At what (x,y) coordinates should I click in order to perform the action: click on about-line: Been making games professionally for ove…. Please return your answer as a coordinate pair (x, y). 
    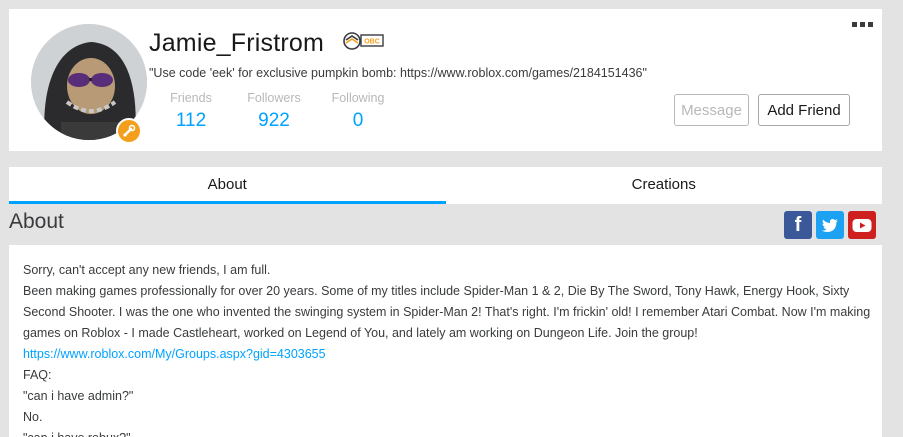
    Looking at the image, I should click on (447, 312).